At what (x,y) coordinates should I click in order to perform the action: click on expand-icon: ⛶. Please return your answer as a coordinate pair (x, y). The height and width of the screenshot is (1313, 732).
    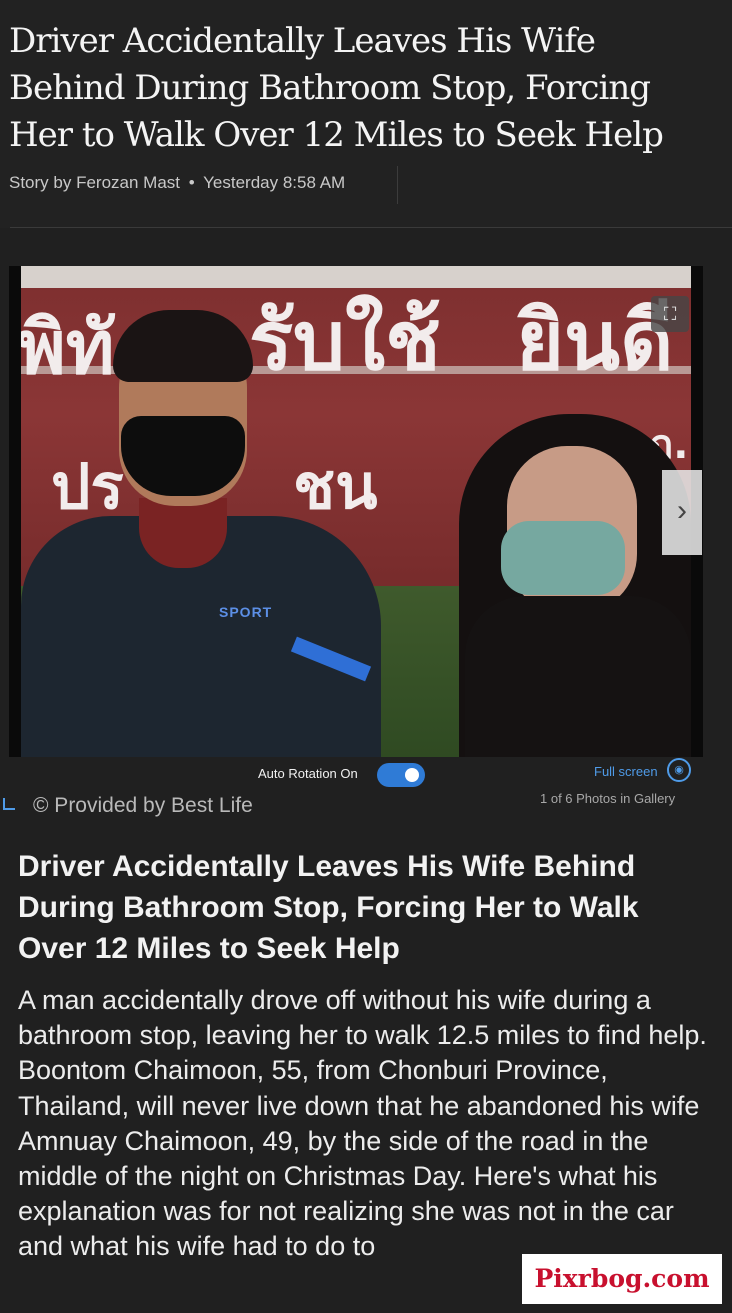
    Looking at the image, I should click on (670, 314).